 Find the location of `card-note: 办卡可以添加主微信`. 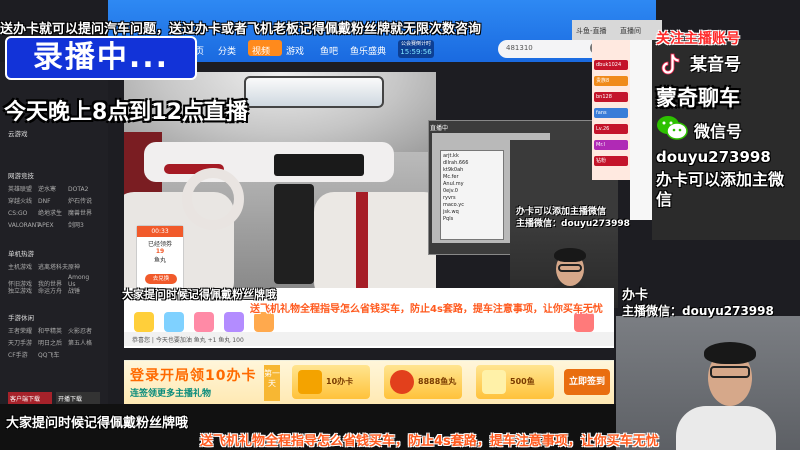

card-note: 办卡可以添加主微信 is located at coordinates (720, 189).